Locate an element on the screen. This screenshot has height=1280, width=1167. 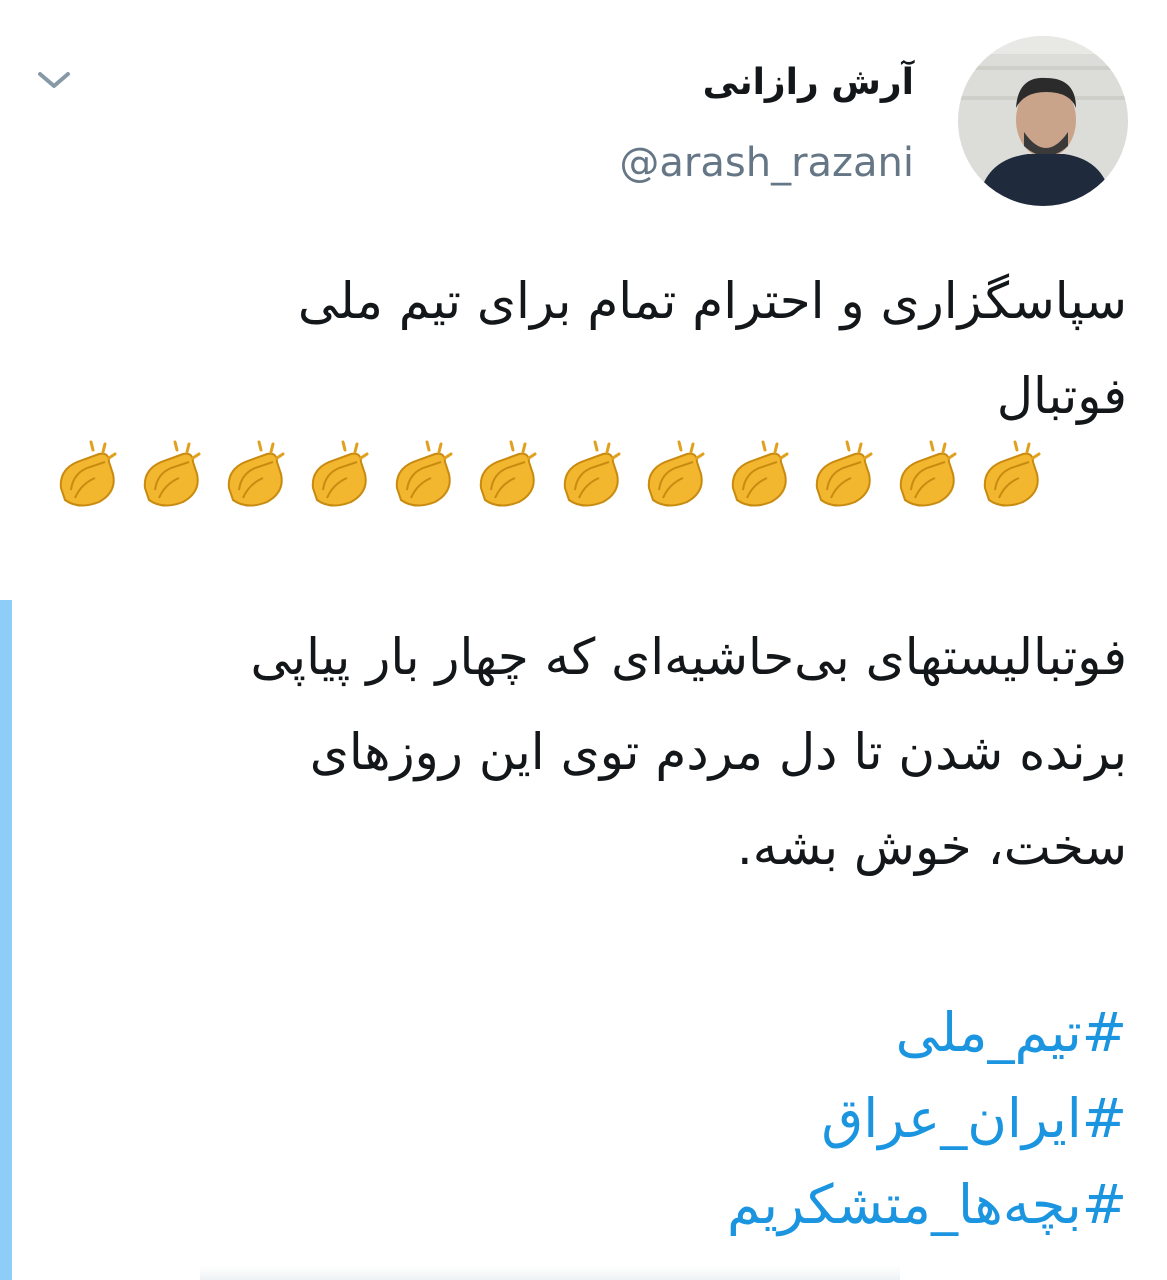
avatar is located at coordinates (1043, 121).